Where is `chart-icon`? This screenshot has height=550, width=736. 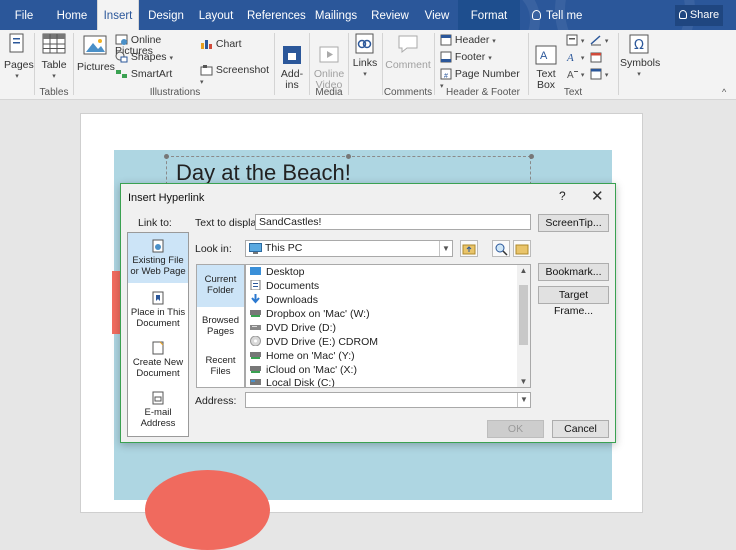
chart-icon is located at coordinates (206, 44).